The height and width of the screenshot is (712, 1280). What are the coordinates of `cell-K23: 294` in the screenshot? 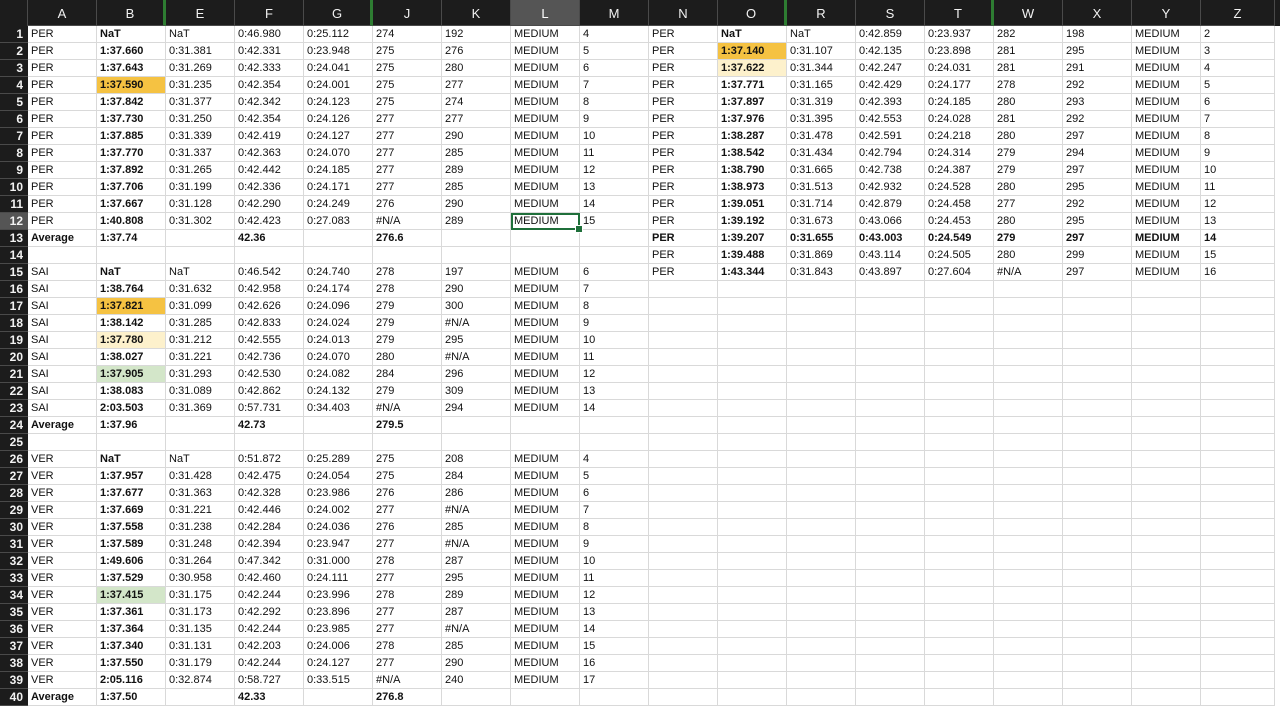 It's located at (476, 408).